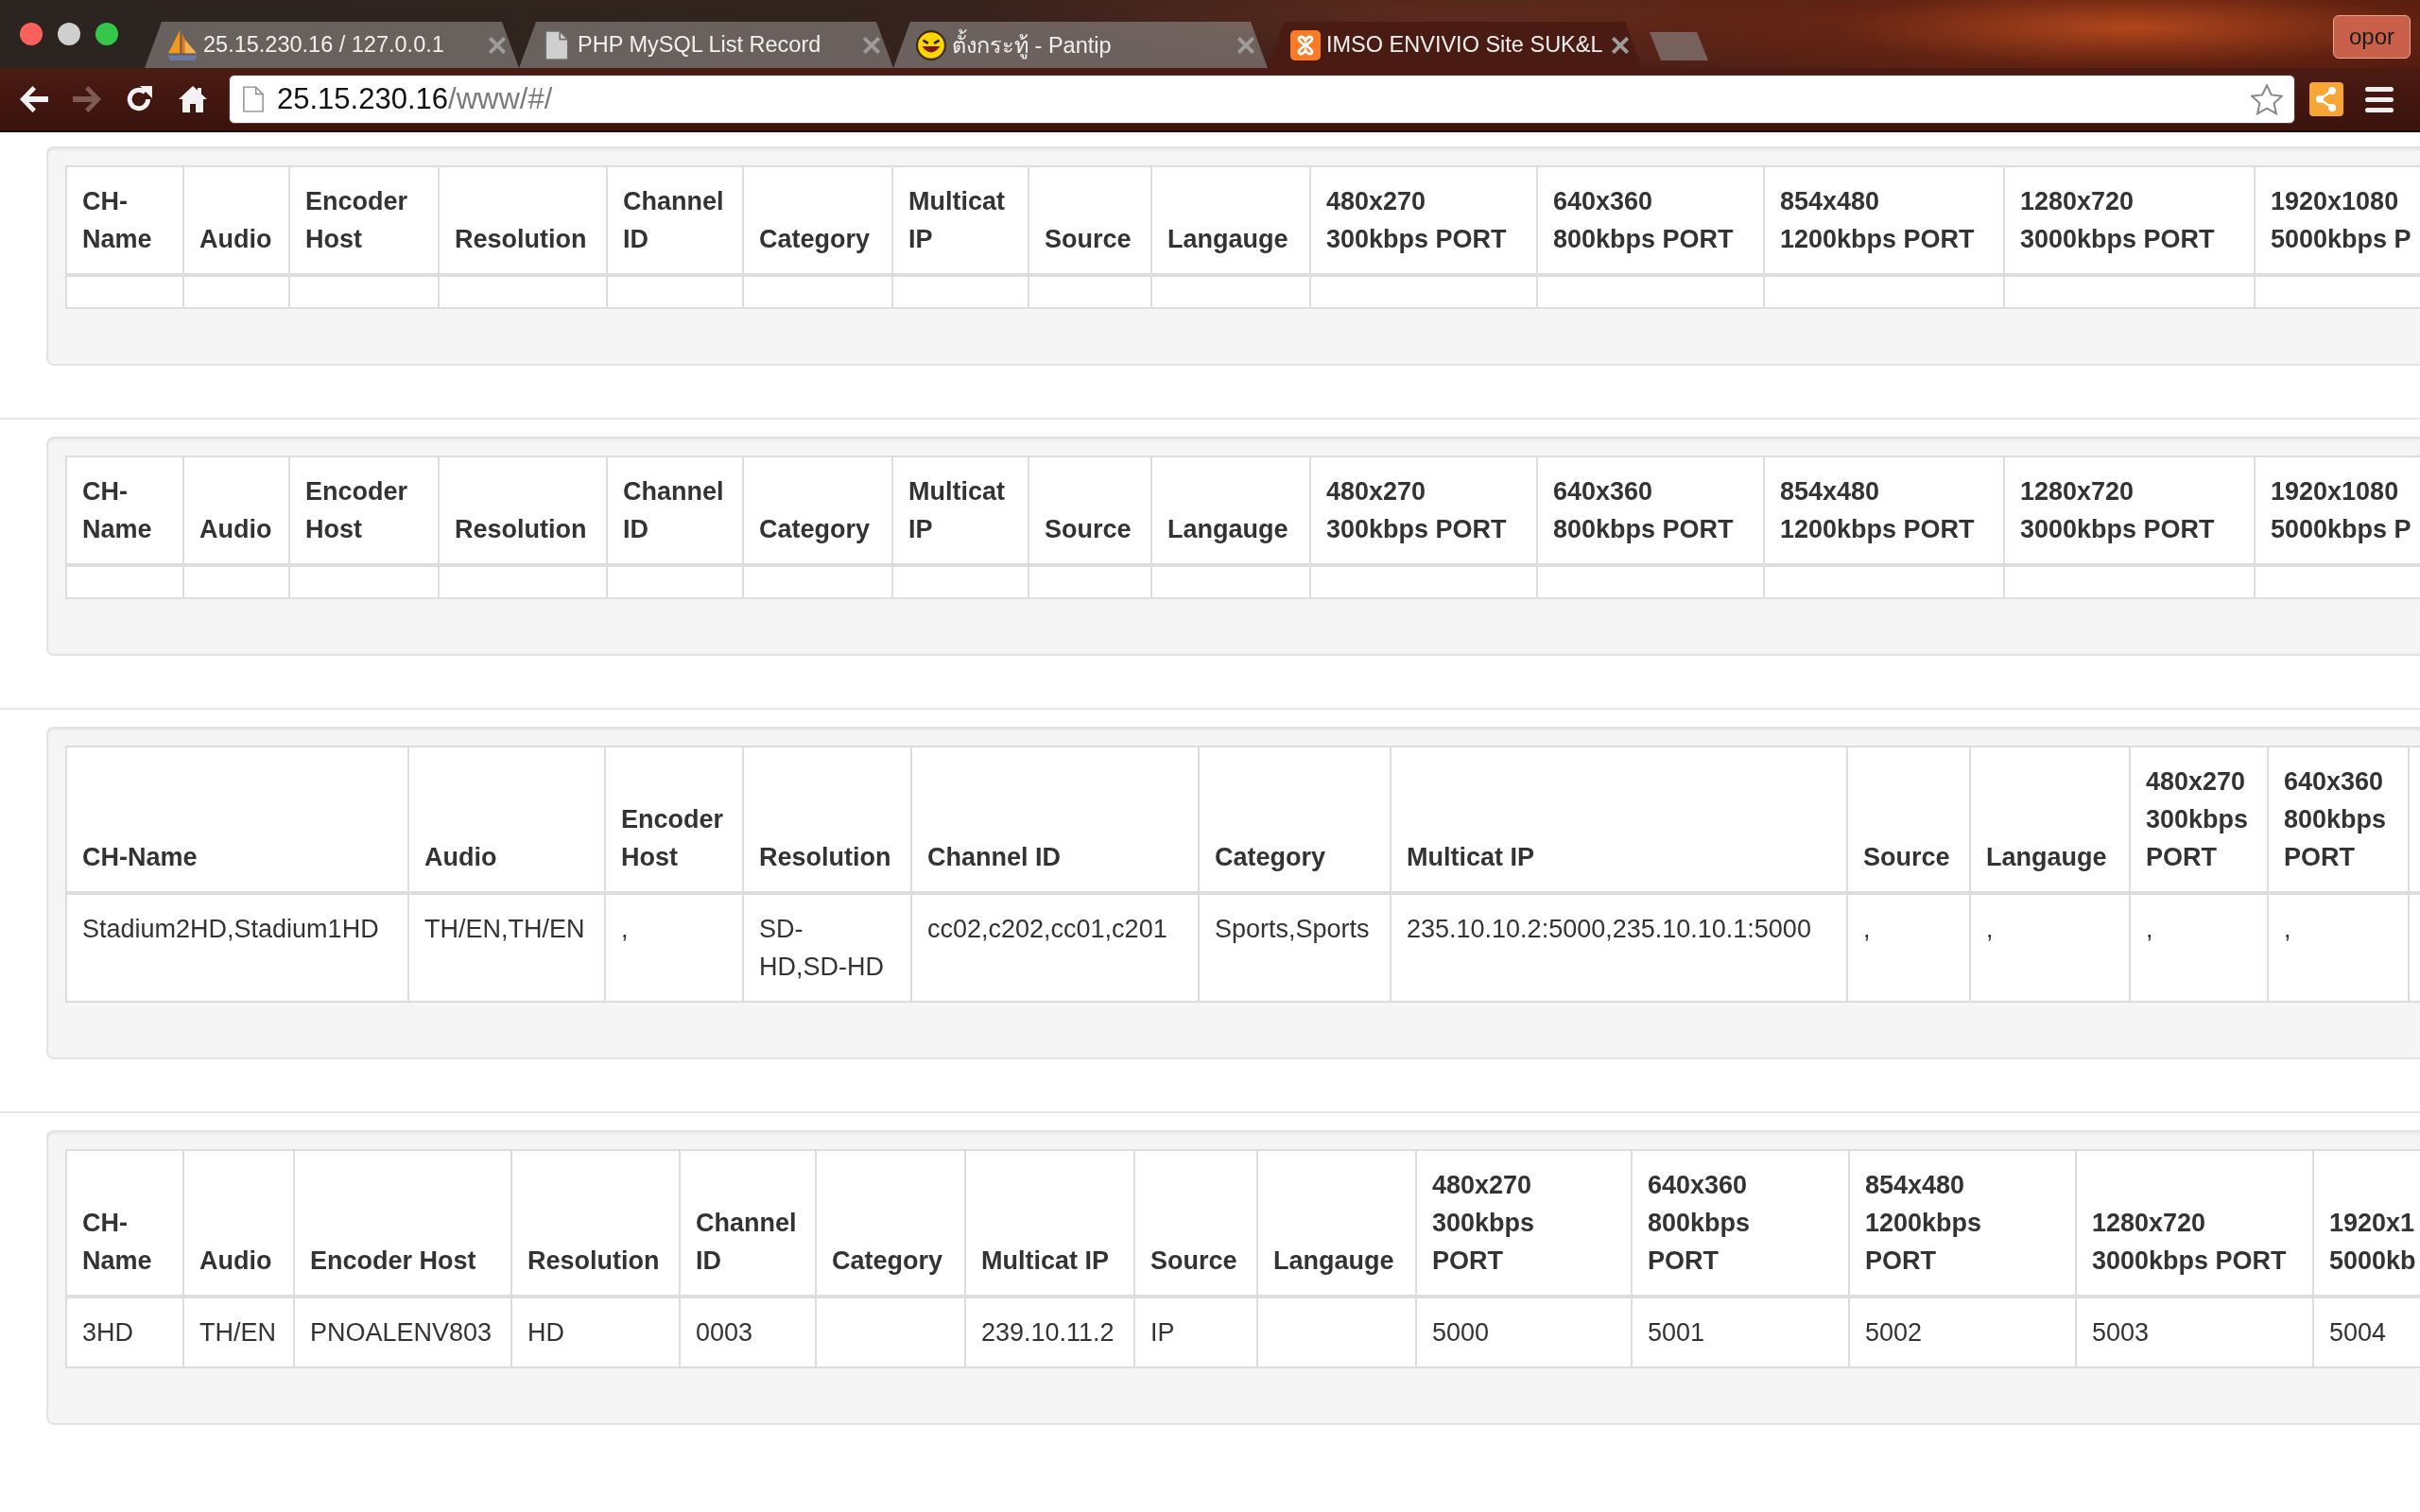 This screenshot has height=1512, width=2420. What do you see at coordinates (595, 1332) in the screenshot?
I see `table-cell: HD` at bounding box center [595, 1332].